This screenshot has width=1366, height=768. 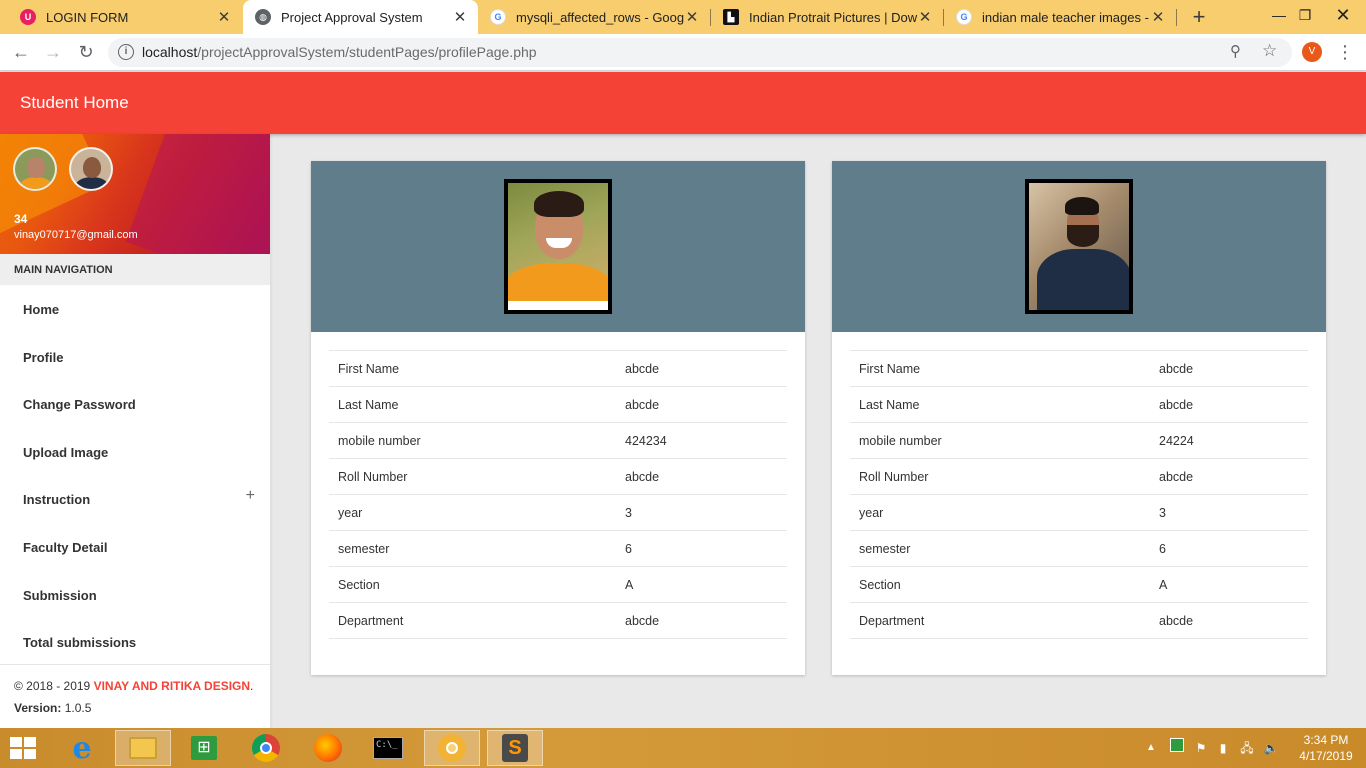 What do you see at coordinates (558, 368) in the screenshot?
I see `table-row: First Name abcde` at bounding box center [558, 368].